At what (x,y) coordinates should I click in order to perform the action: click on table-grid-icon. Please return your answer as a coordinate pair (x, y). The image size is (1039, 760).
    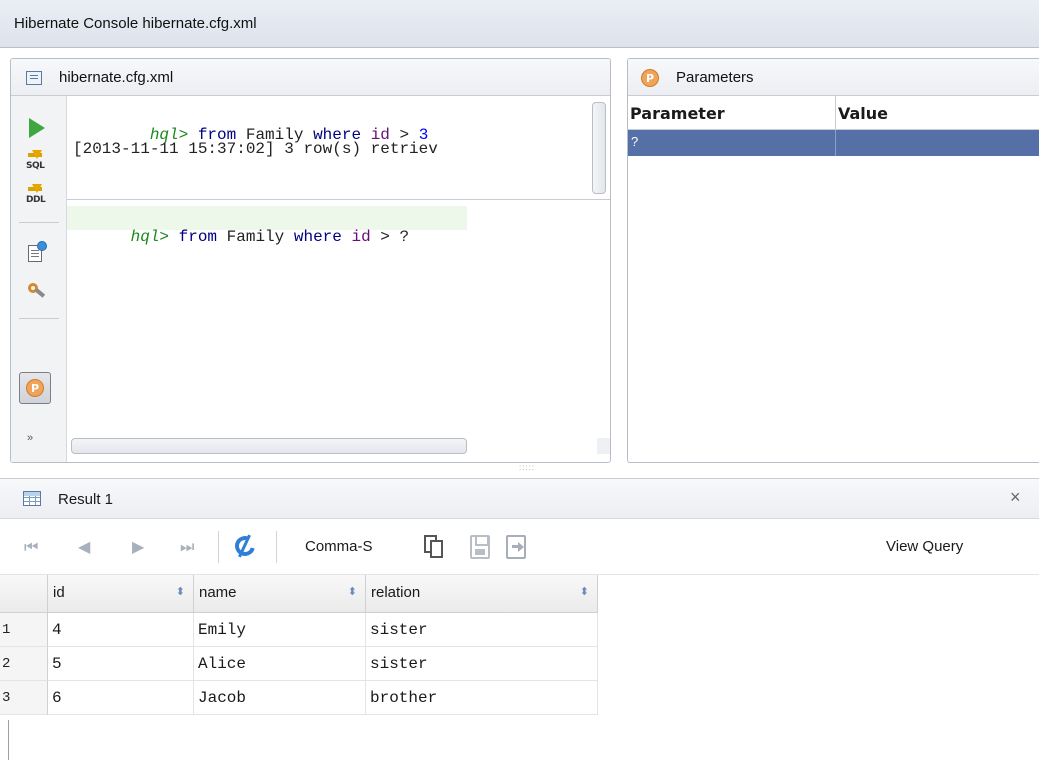
    Looking at the image, I should click on (32, 498).